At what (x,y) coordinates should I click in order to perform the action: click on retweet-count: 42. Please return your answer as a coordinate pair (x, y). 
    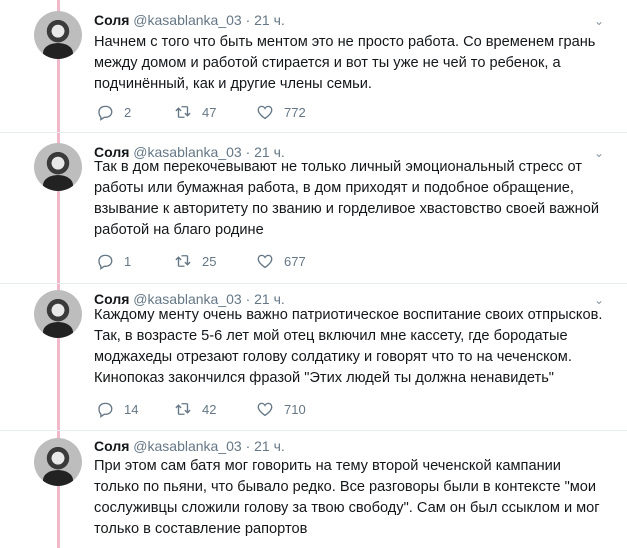
    Looking at the image, I should click on (209, 409).